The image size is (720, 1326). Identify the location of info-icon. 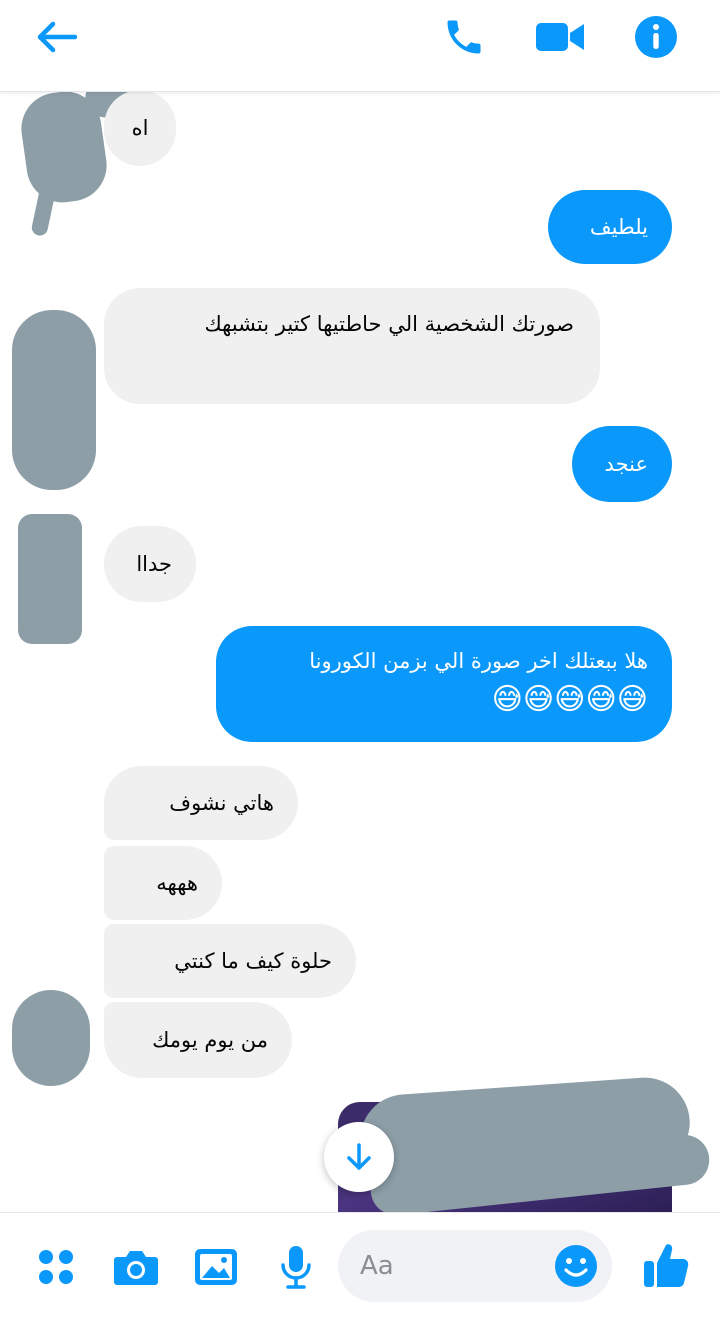
(656, 37).